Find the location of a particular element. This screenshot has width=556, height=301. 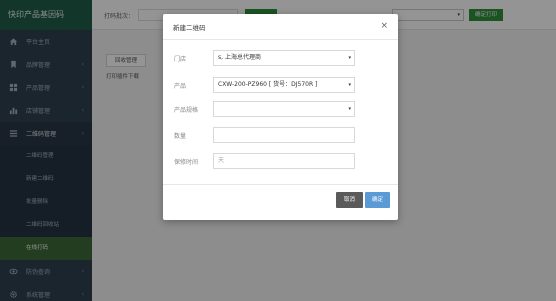

product-label: 产品 is located at coordinates (180, 86).